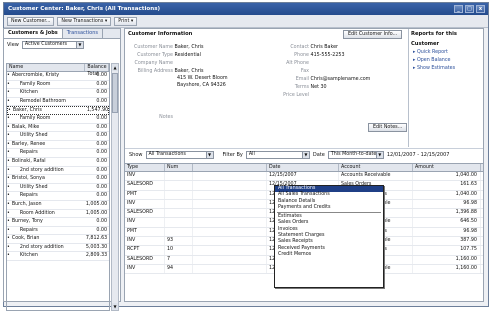 The image size is (492, 311). I want to click on list-item: • Baker, Chris 1,547.90, so click(58, 110).